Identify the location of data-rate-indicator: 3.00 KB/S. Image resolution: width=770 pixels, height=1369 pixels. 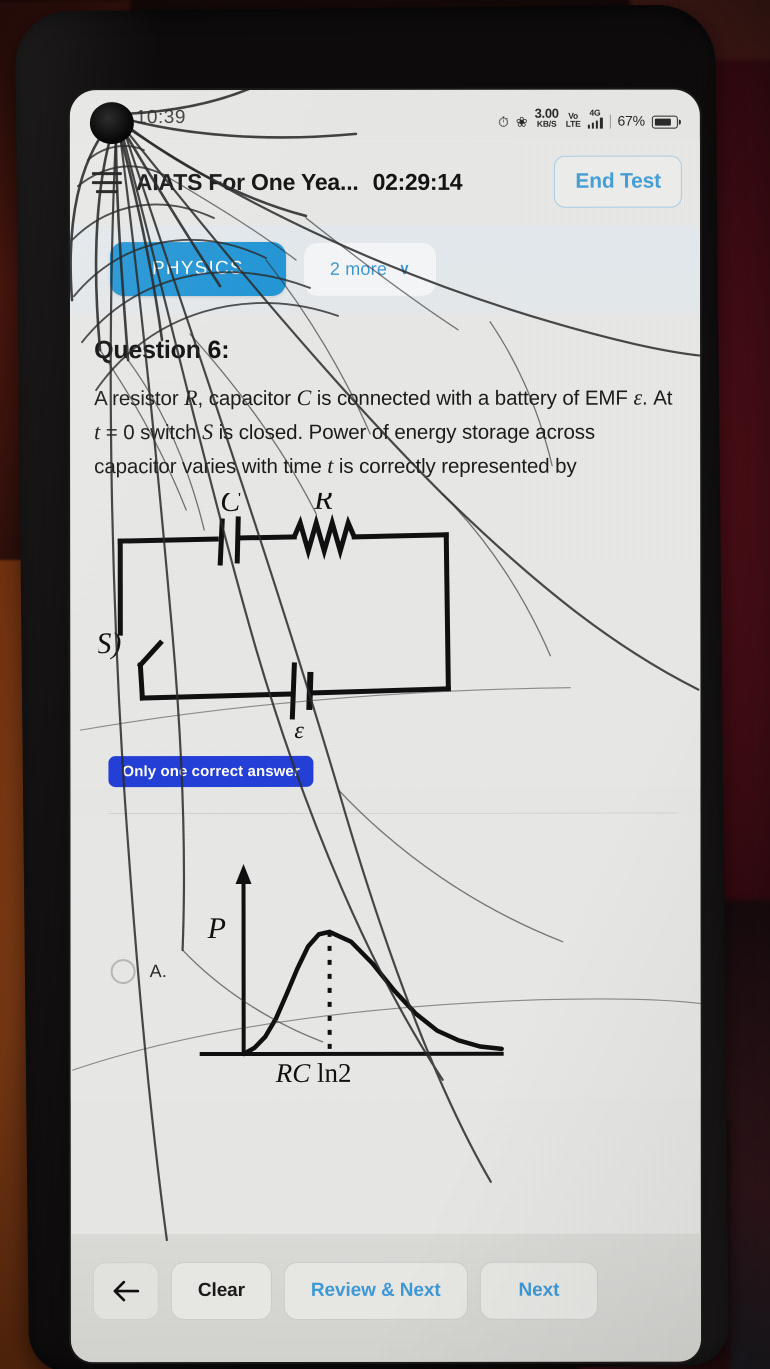
(547, 118).